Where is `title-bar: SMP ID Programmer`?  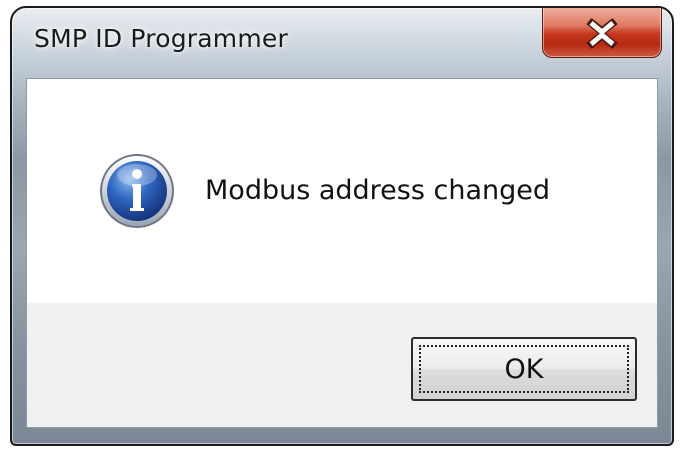
title-bar: SMP ID Programmer is located at coordinates (342, 43).